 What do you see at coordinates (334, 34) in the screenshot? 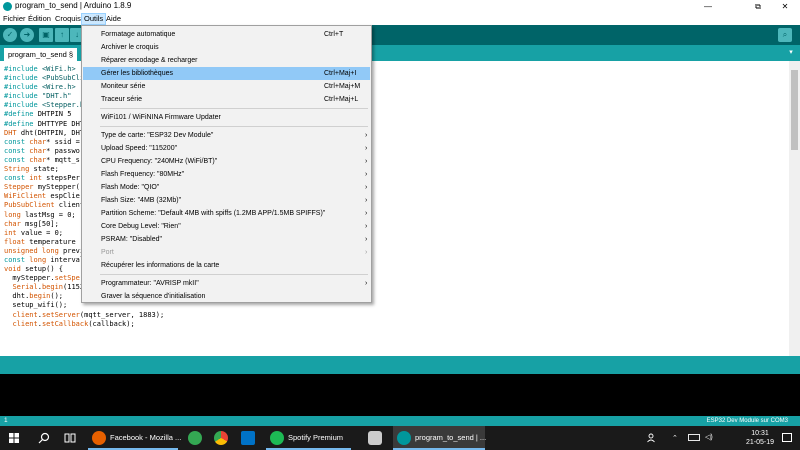
I see `menu-item-shortcut: Ctrl+T` at bounding box center [334, 34].